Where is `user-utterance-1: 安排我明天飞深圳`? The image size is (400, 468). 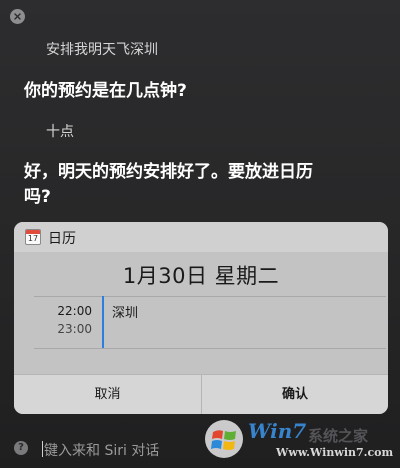 user-utterance-1: 安排我明天飞深圳 is located at coordinates (102, 50).